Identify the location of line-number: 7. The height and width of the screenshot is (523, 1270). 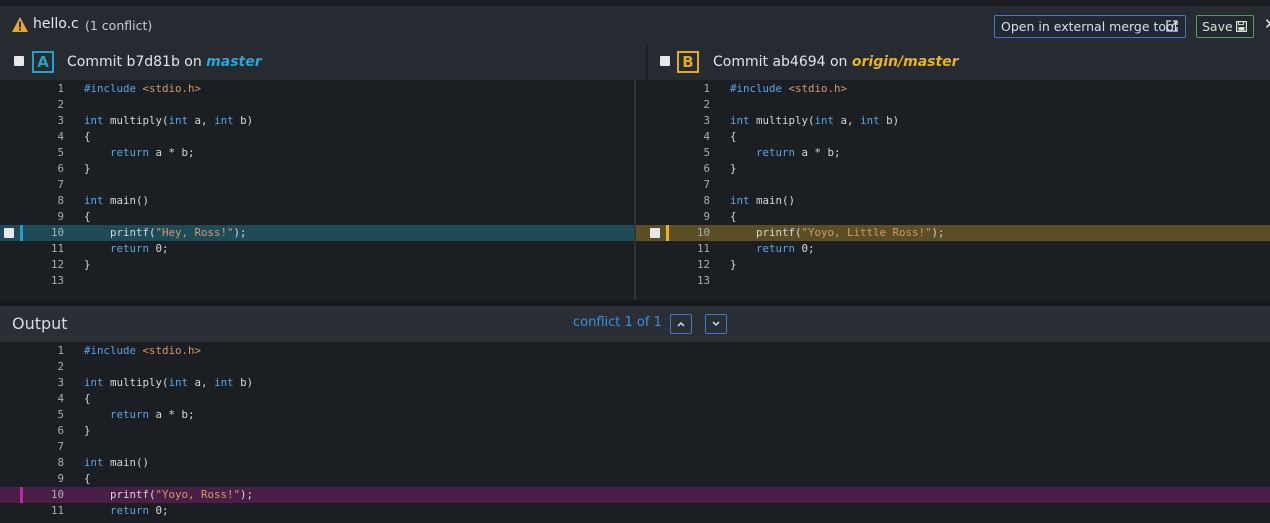
(60, 184).